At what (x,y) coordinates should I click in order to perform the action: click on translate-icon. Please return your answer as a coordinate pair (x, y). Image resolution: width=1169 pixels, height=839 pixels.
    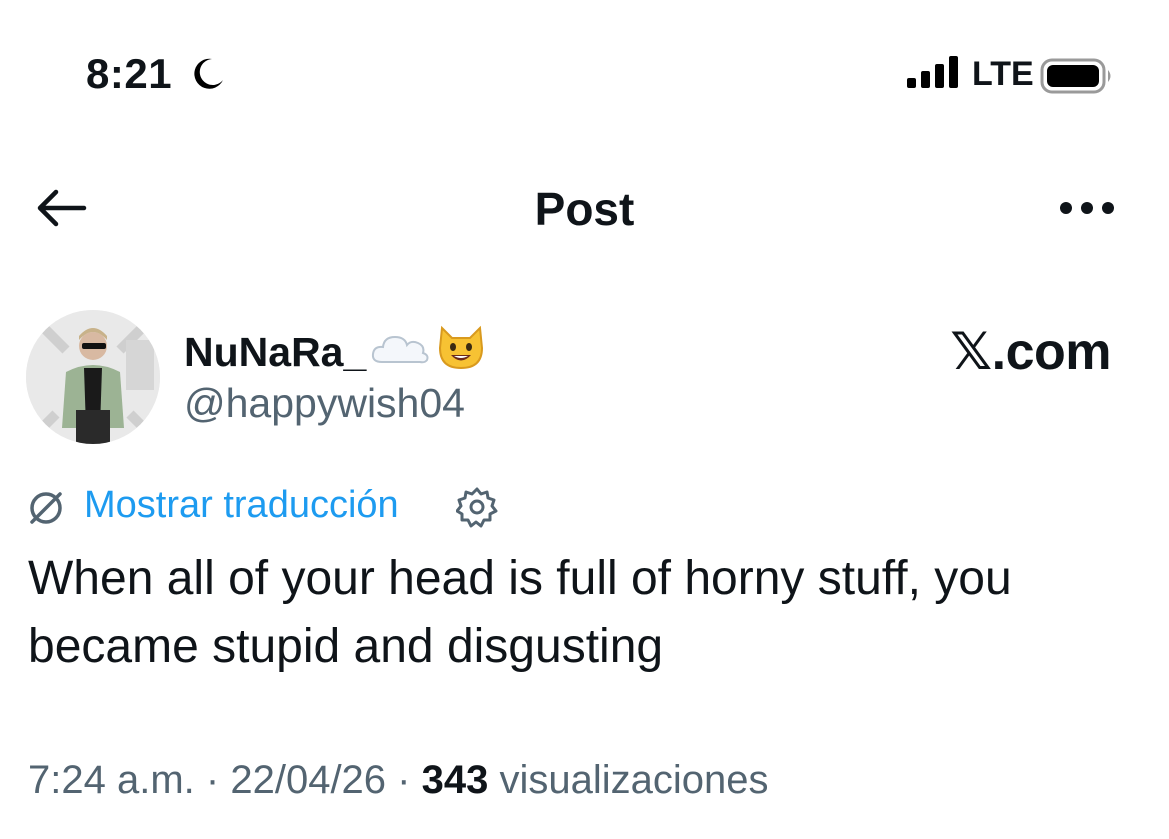
    Looking at the image, I should click on (46, 510).